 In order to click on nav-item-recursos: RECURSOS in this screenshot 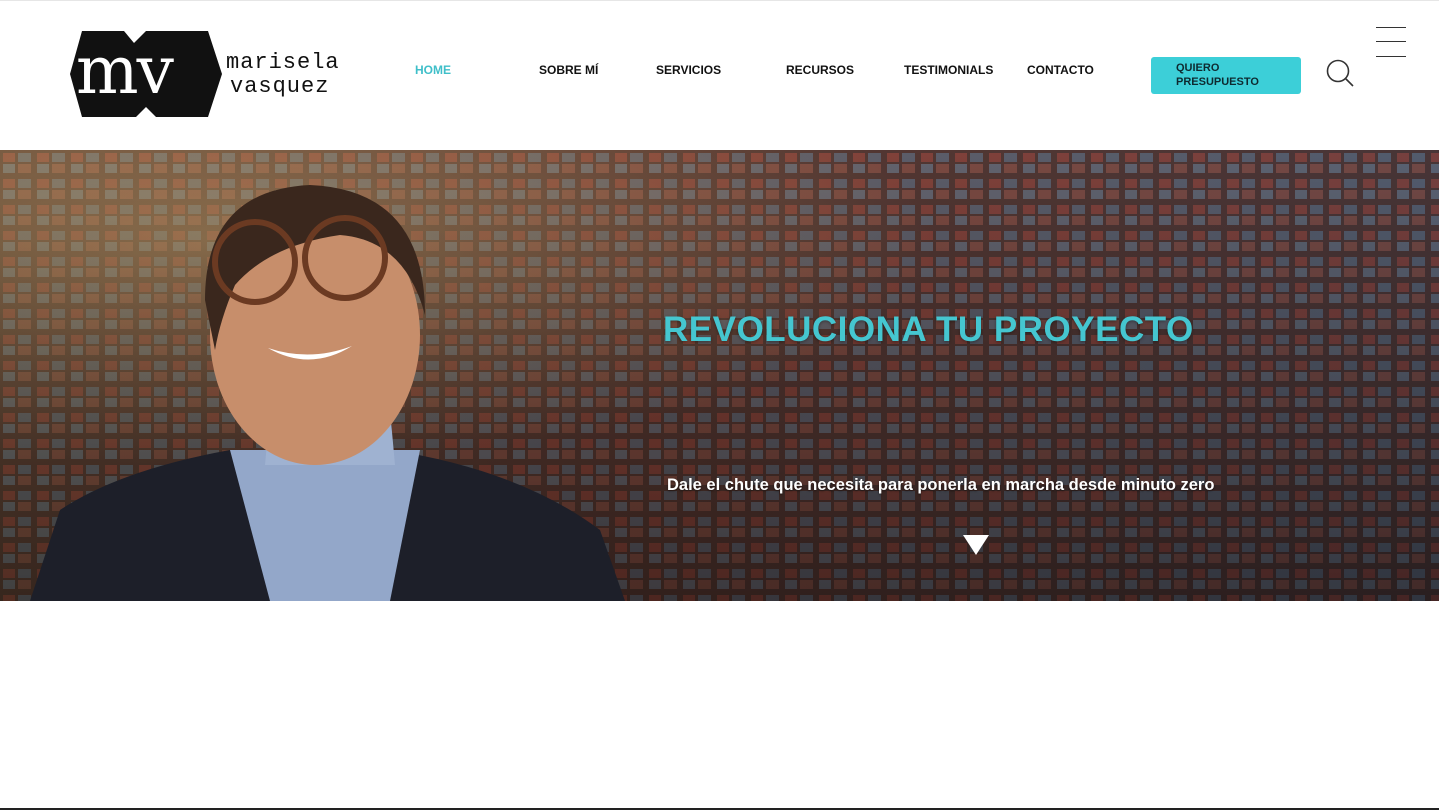, I will do `click(820, 70)`.